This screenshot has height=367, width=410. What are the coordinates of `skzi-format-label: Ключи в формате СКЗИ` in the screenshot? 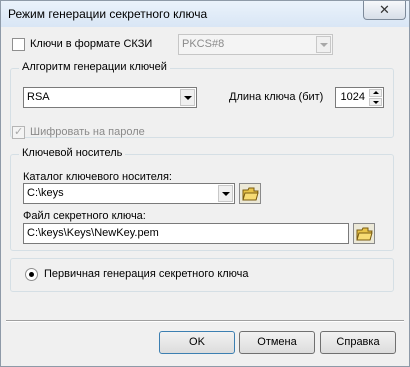 It's located at (91, 44).